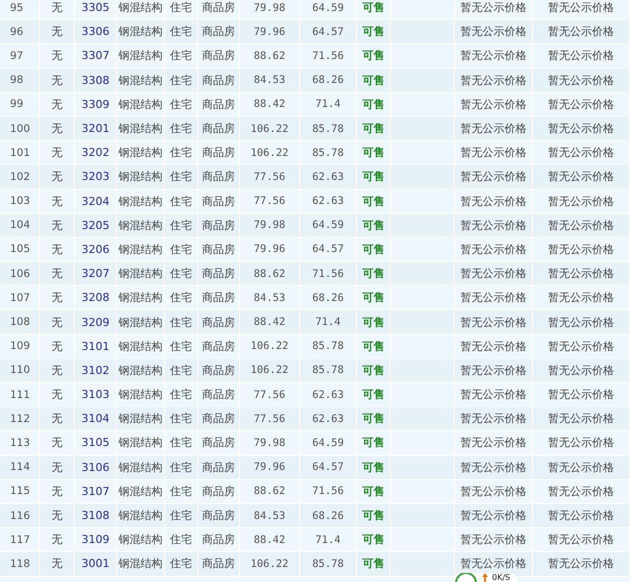 The height and width of the screenshot is (582, 630). What do you see at coordinates (96, 249) in the screenshot?
I see `room-link: 3206` at bounding box center [96, 249].